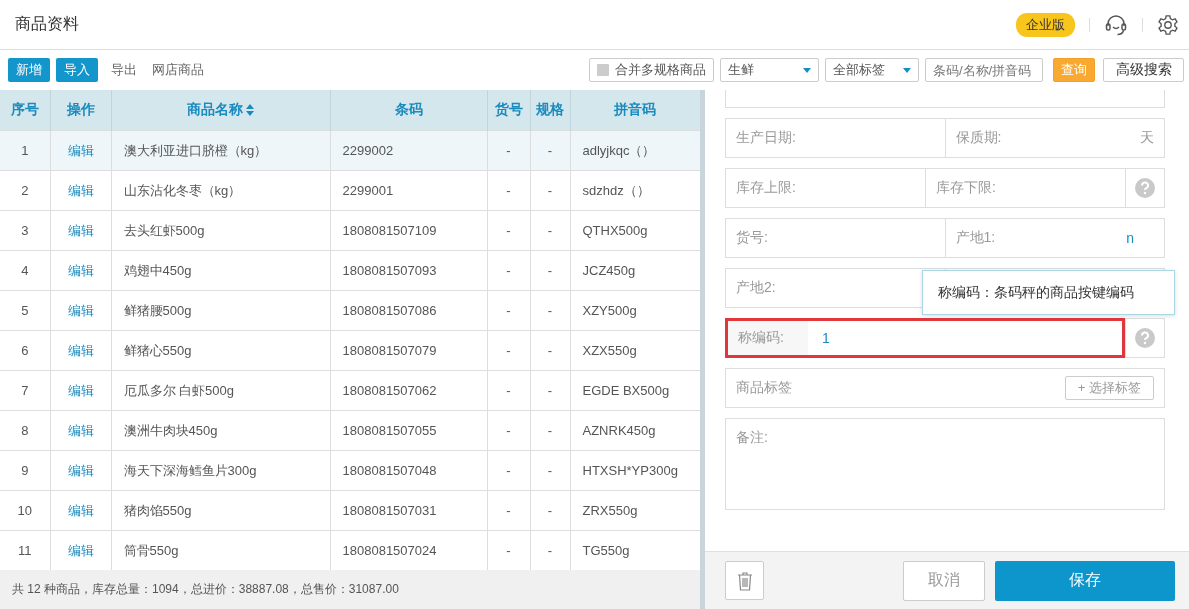  Describe the element at coordinates (220, 390) in the screenshot. I see `product-name-cell: 厄瓜多尔 白虾500g` at that location.